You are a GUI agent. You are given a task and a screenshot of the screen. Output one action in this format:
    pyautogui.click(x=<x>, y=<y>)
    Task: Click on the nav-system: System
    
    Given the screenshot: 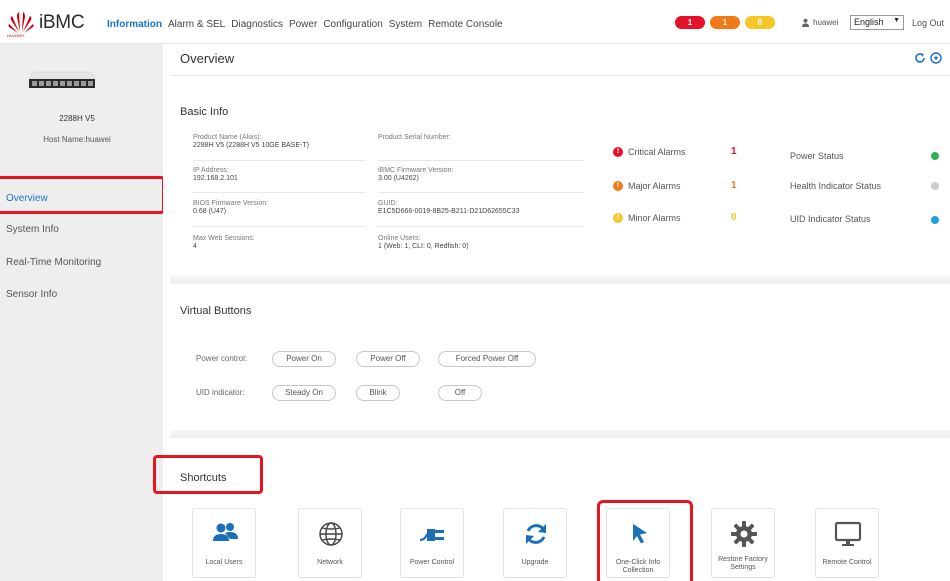 What is the action you would take?
    pyautogui.click(x=405, y=24)
    